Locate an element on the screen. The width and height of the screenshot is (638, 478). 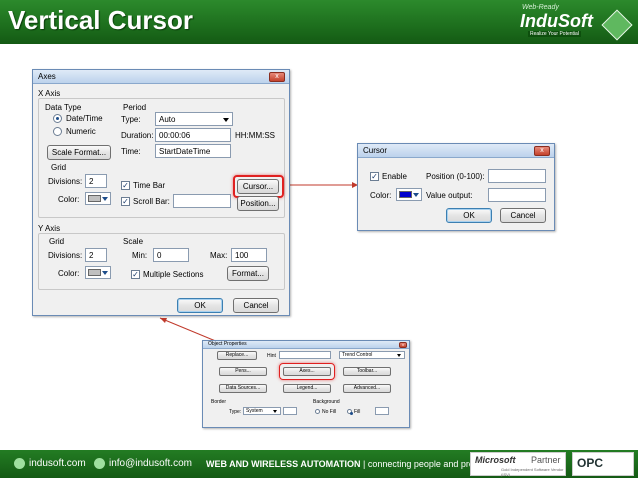
x-color-label: Color: is located at coordinates (69, 199).